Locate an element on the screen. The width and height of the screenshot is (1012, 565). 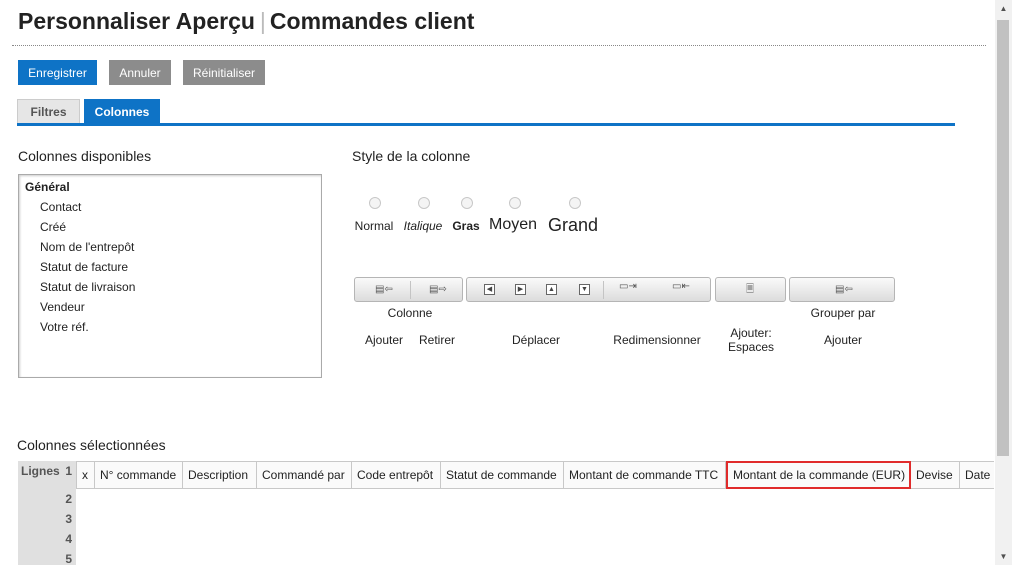
style-normal-label: Normal is located at coordinates (374, 226).